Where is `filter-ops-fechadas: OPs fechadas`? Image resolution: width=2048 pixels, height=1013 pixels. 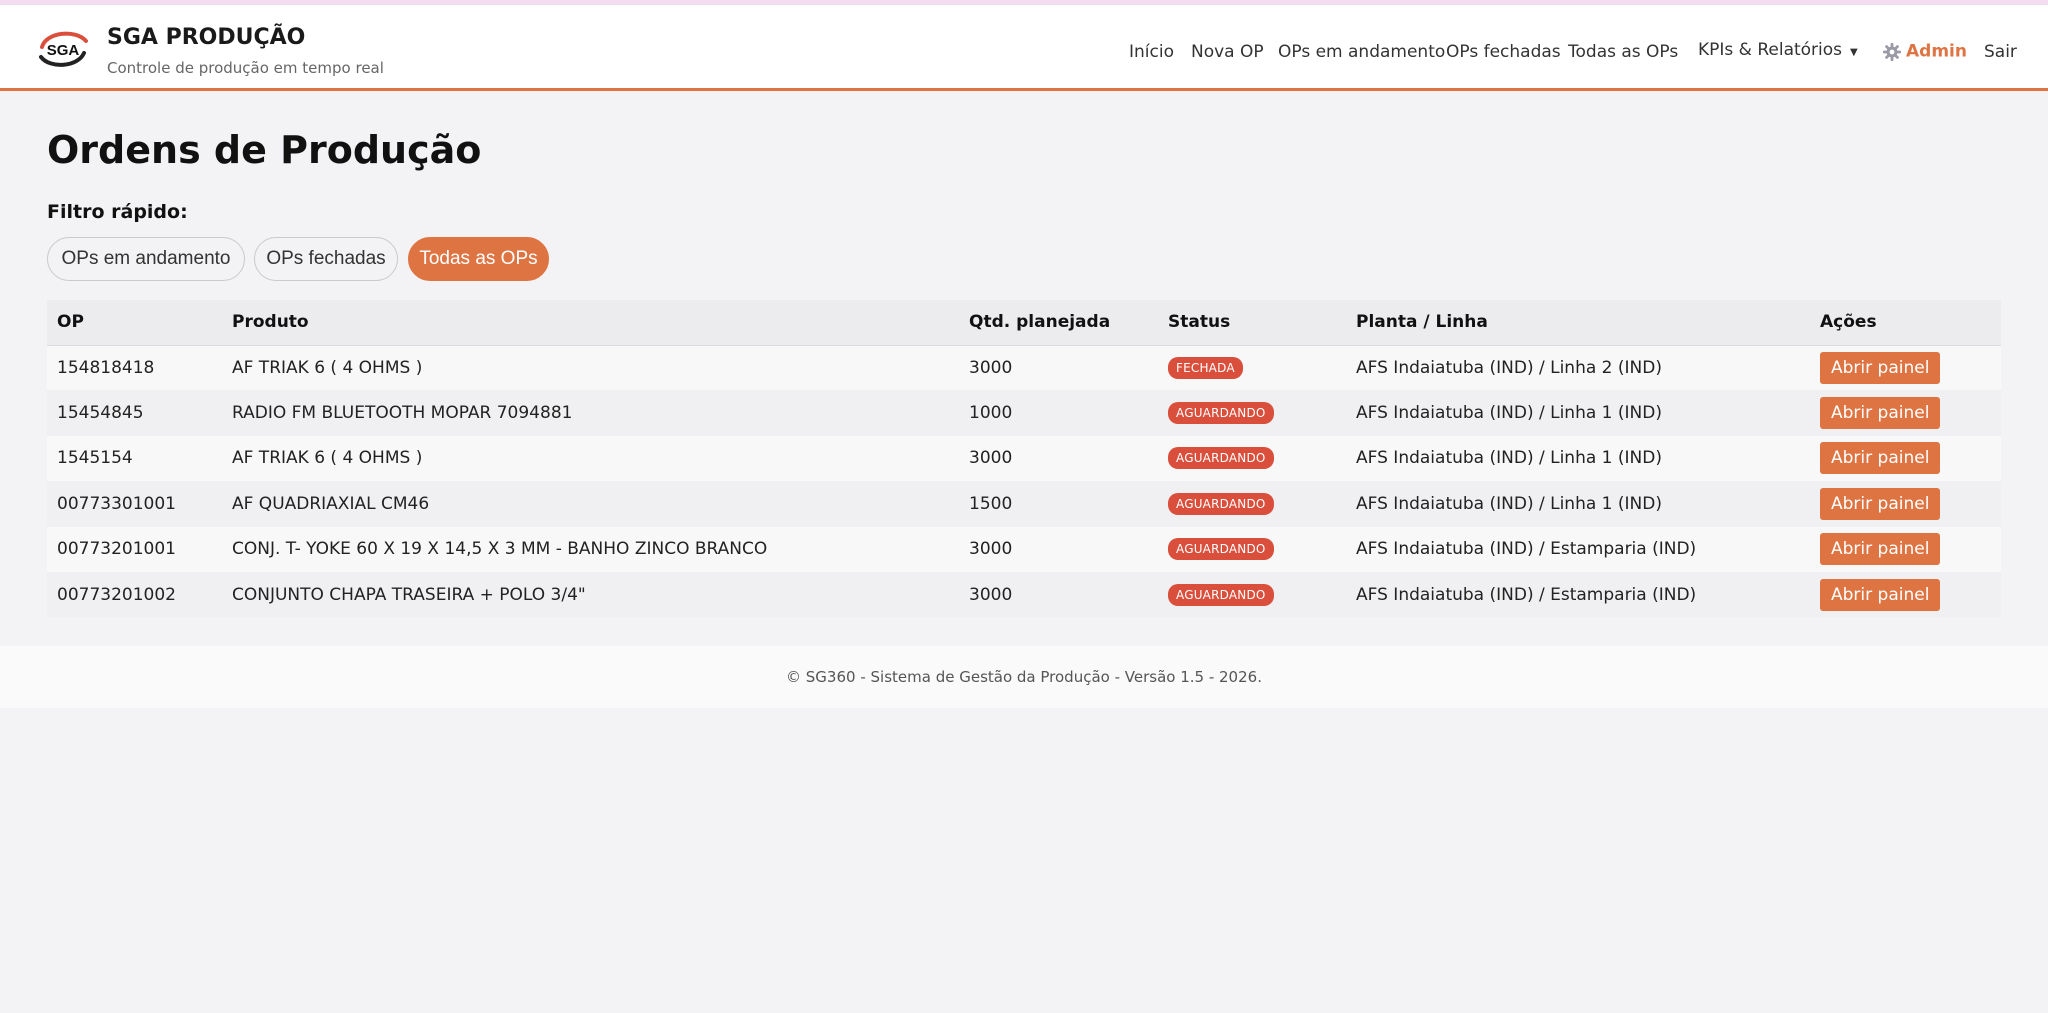 filter-ops-fechadas: OPs fechadas is located at coordinates (326, 259).